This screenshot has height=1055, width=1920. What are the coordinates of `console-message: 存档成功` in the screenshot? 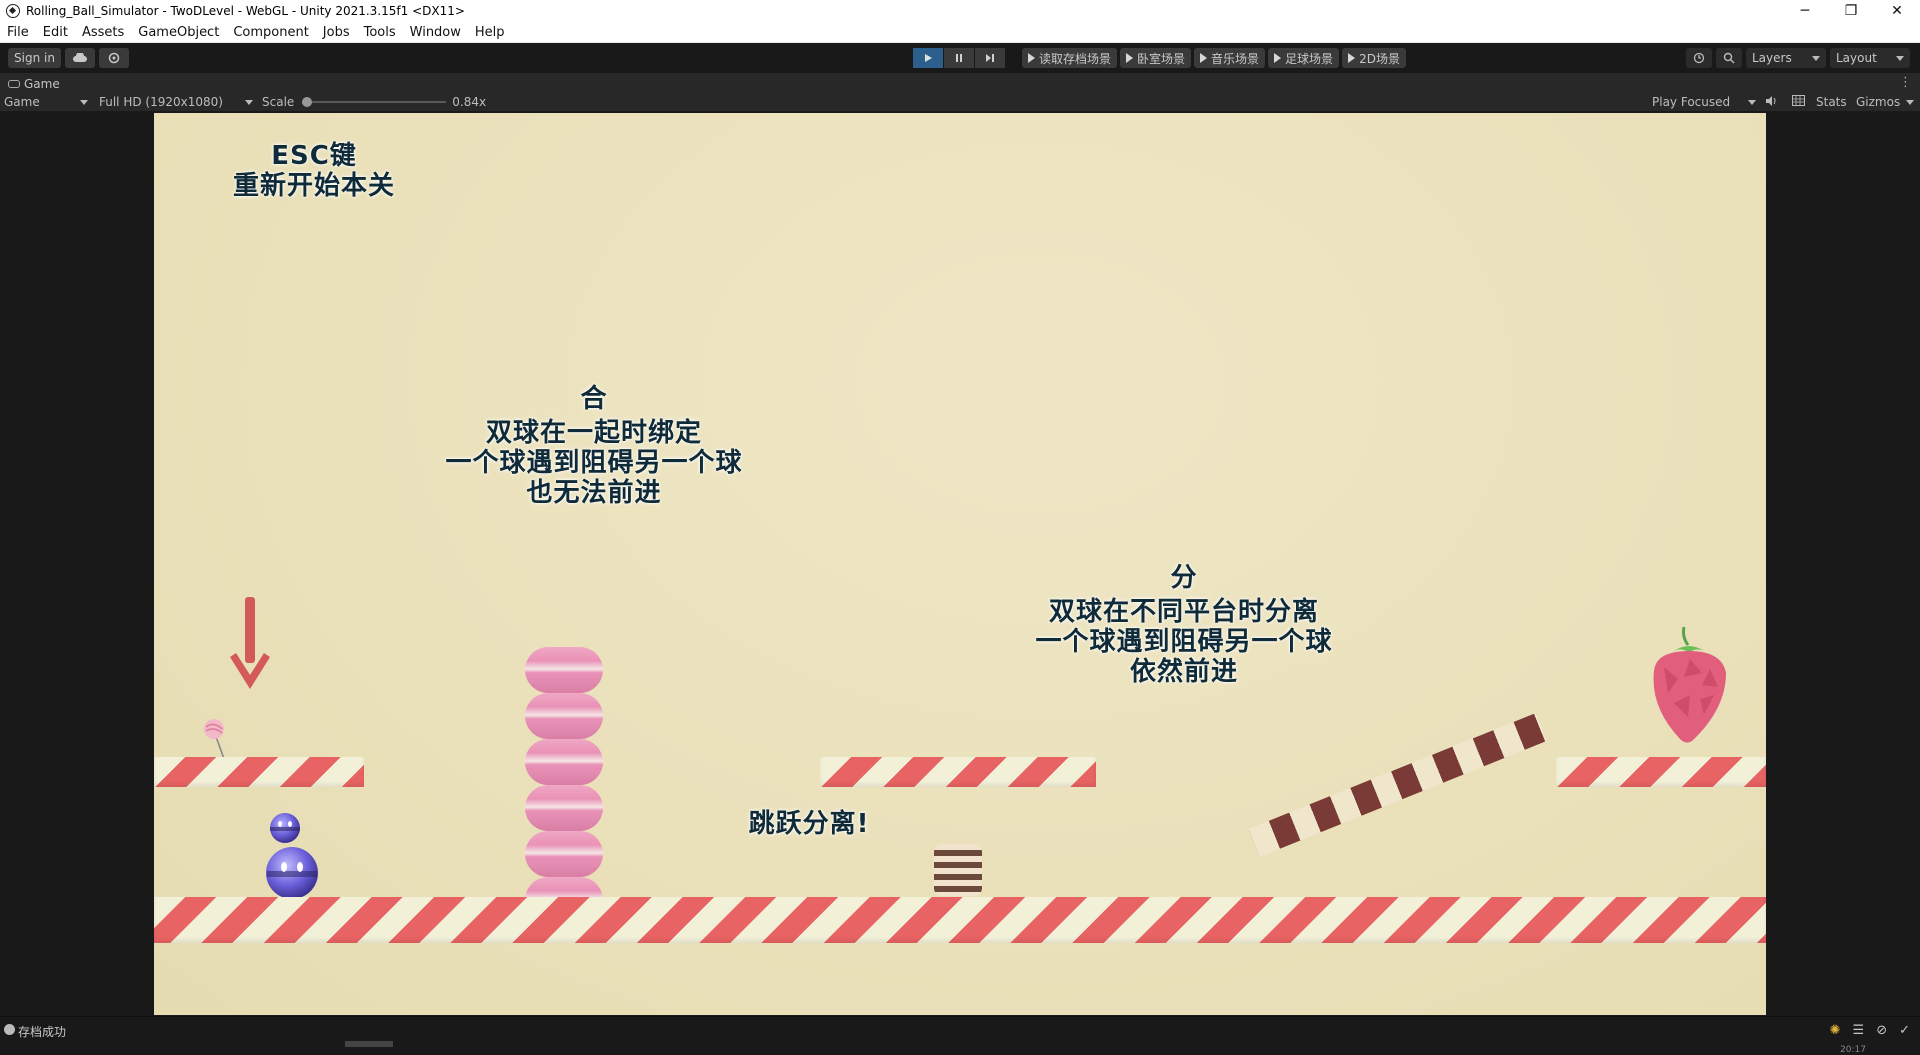 It's located at (42, 1031).